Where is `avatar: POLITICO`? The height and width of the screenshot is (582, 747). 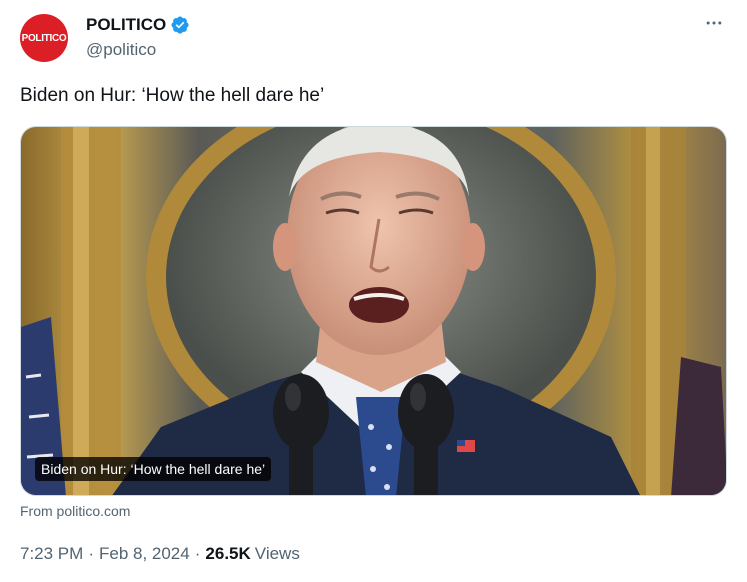 avatar: POLITICO is located at coordinates (44, 38).